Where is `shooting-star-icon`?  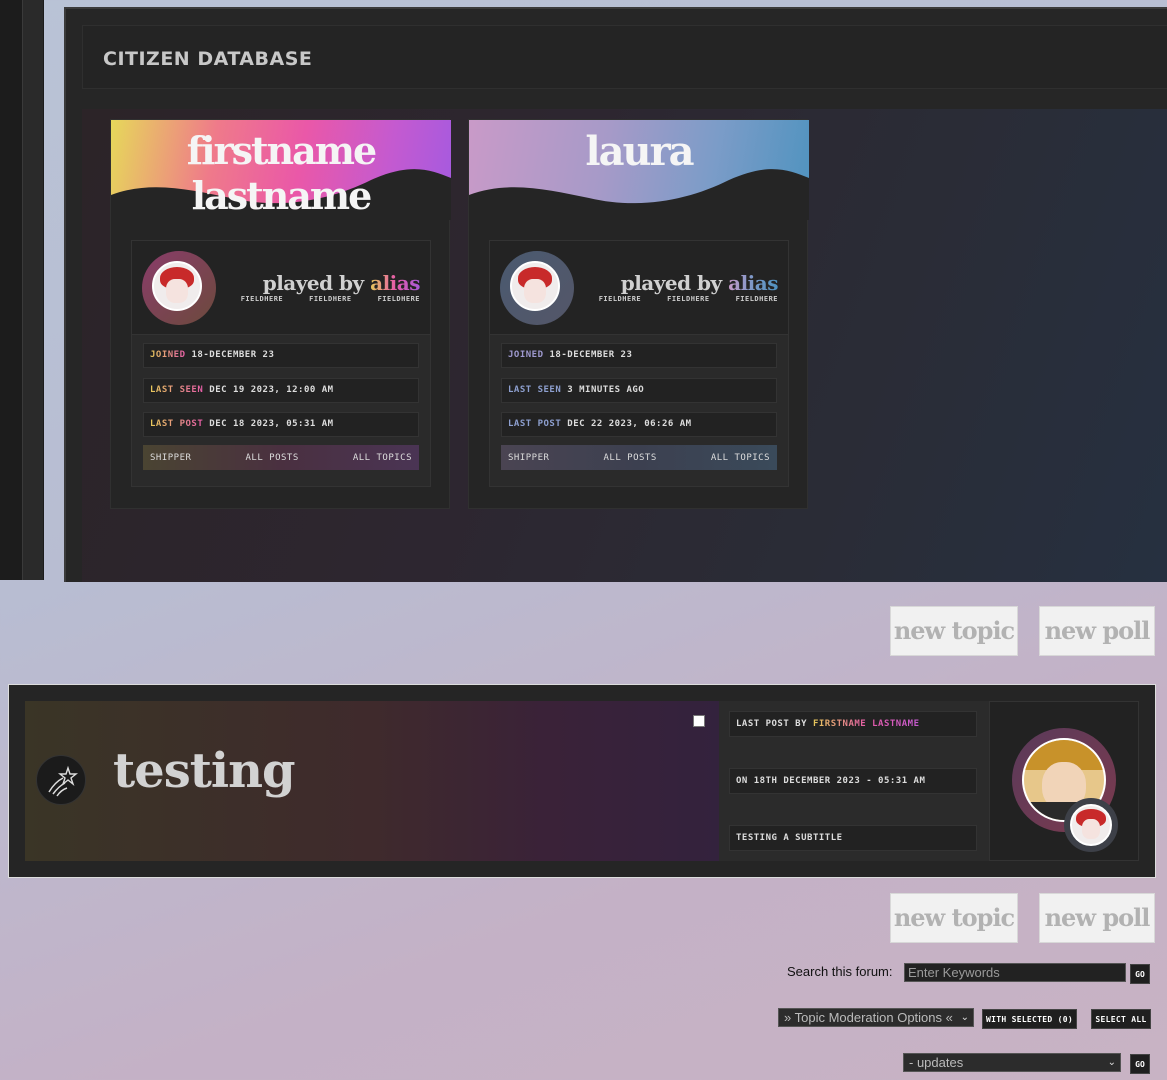 shooting-star-icon is located at coordinates (61, 780).